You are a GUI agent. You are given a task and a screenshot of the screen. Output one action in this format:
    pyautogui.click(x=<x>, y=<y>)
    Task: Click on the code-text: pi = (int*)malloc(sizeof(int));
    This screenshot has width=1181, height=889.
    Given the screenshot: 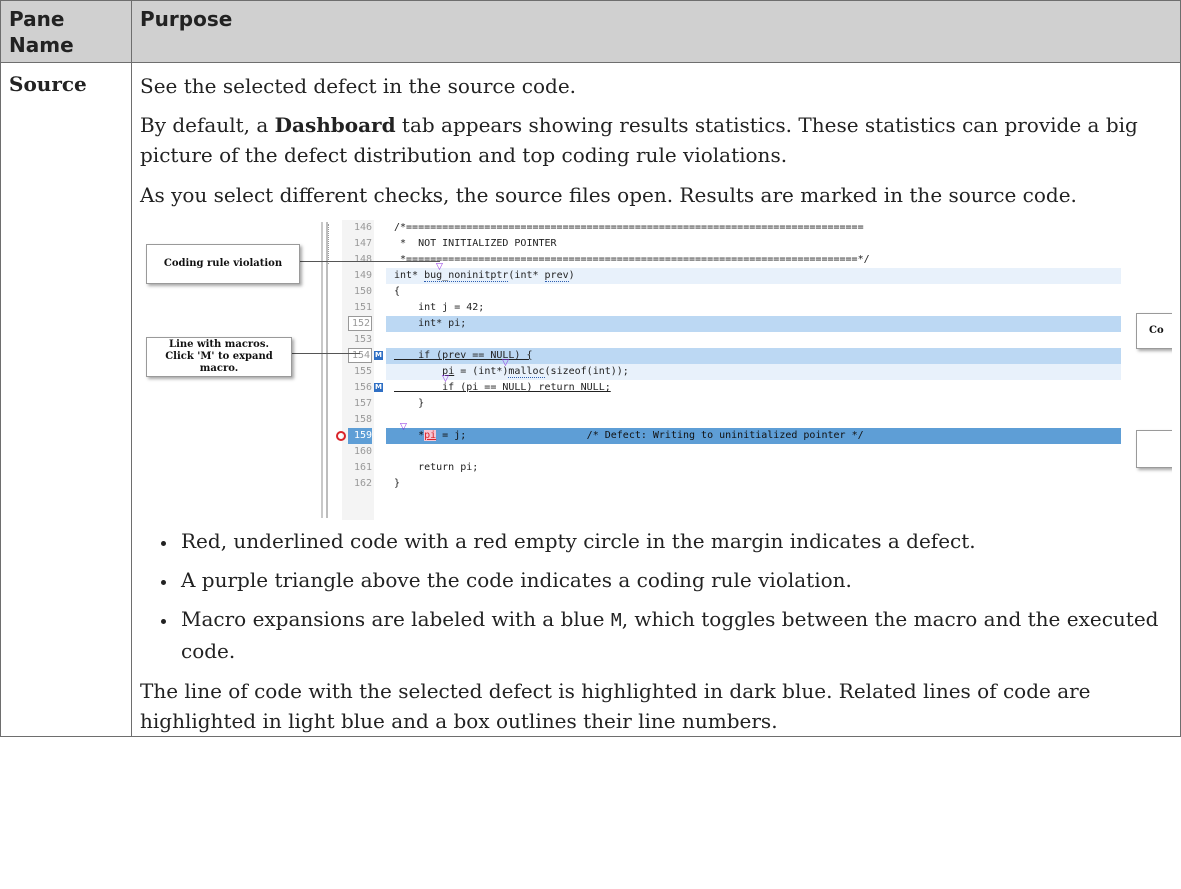 What is the action you would take?
    pyautogui.click(x=511, y=372)
    